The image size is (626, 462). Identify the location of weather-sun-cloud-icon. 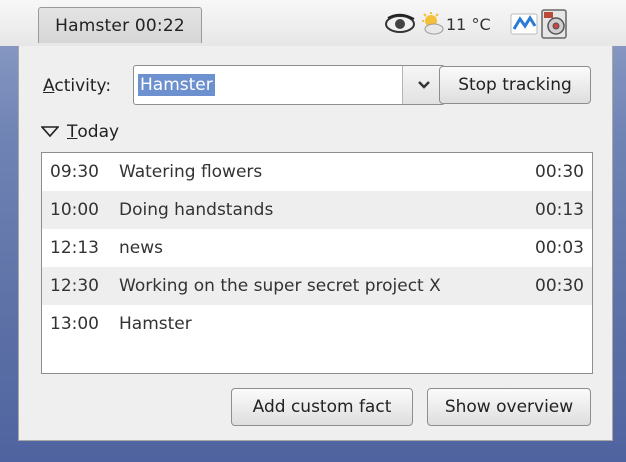
(432, 24).